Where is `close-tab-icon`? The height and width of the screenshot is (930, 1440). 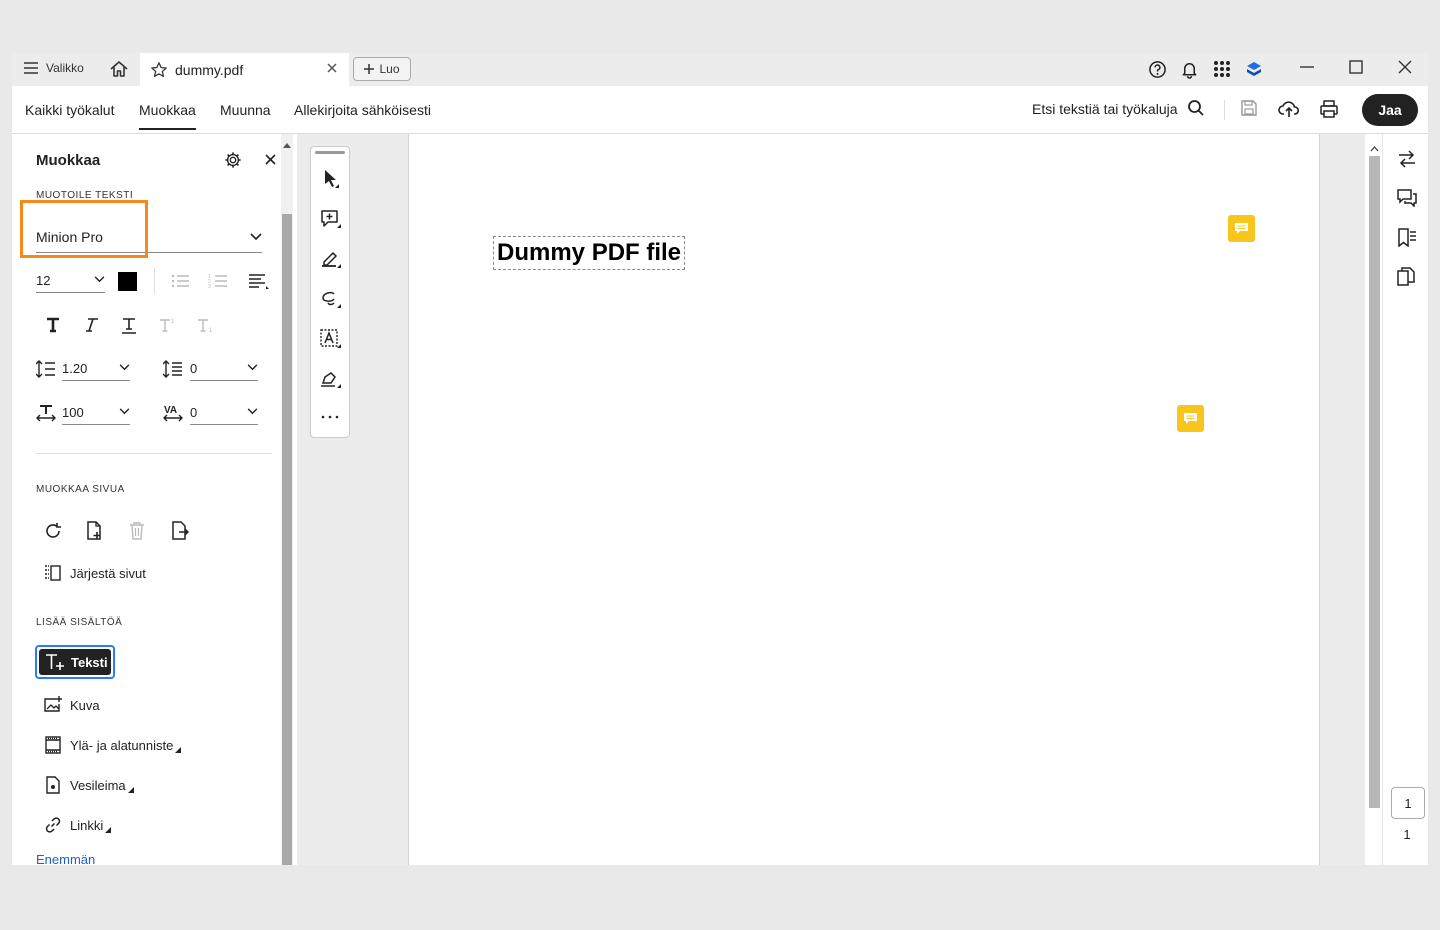
close-tab-icon is located at coordinates (332, 68).